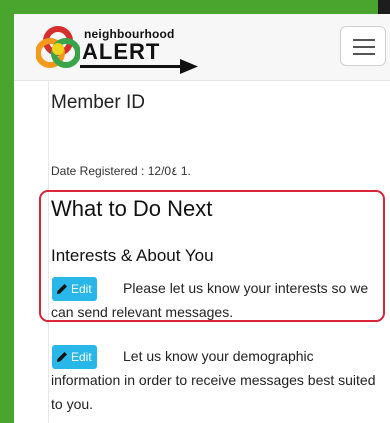 The width and height of the screenshot is (390, 423). I want to click on logo-arrow-icon, so click(139, 66).